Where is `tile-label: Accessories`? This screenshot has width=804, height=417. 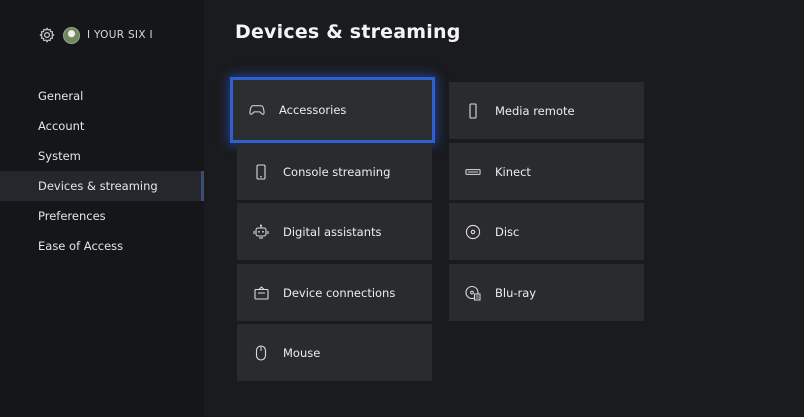 tile-label: Accessories is located at coordinates (313, 110).